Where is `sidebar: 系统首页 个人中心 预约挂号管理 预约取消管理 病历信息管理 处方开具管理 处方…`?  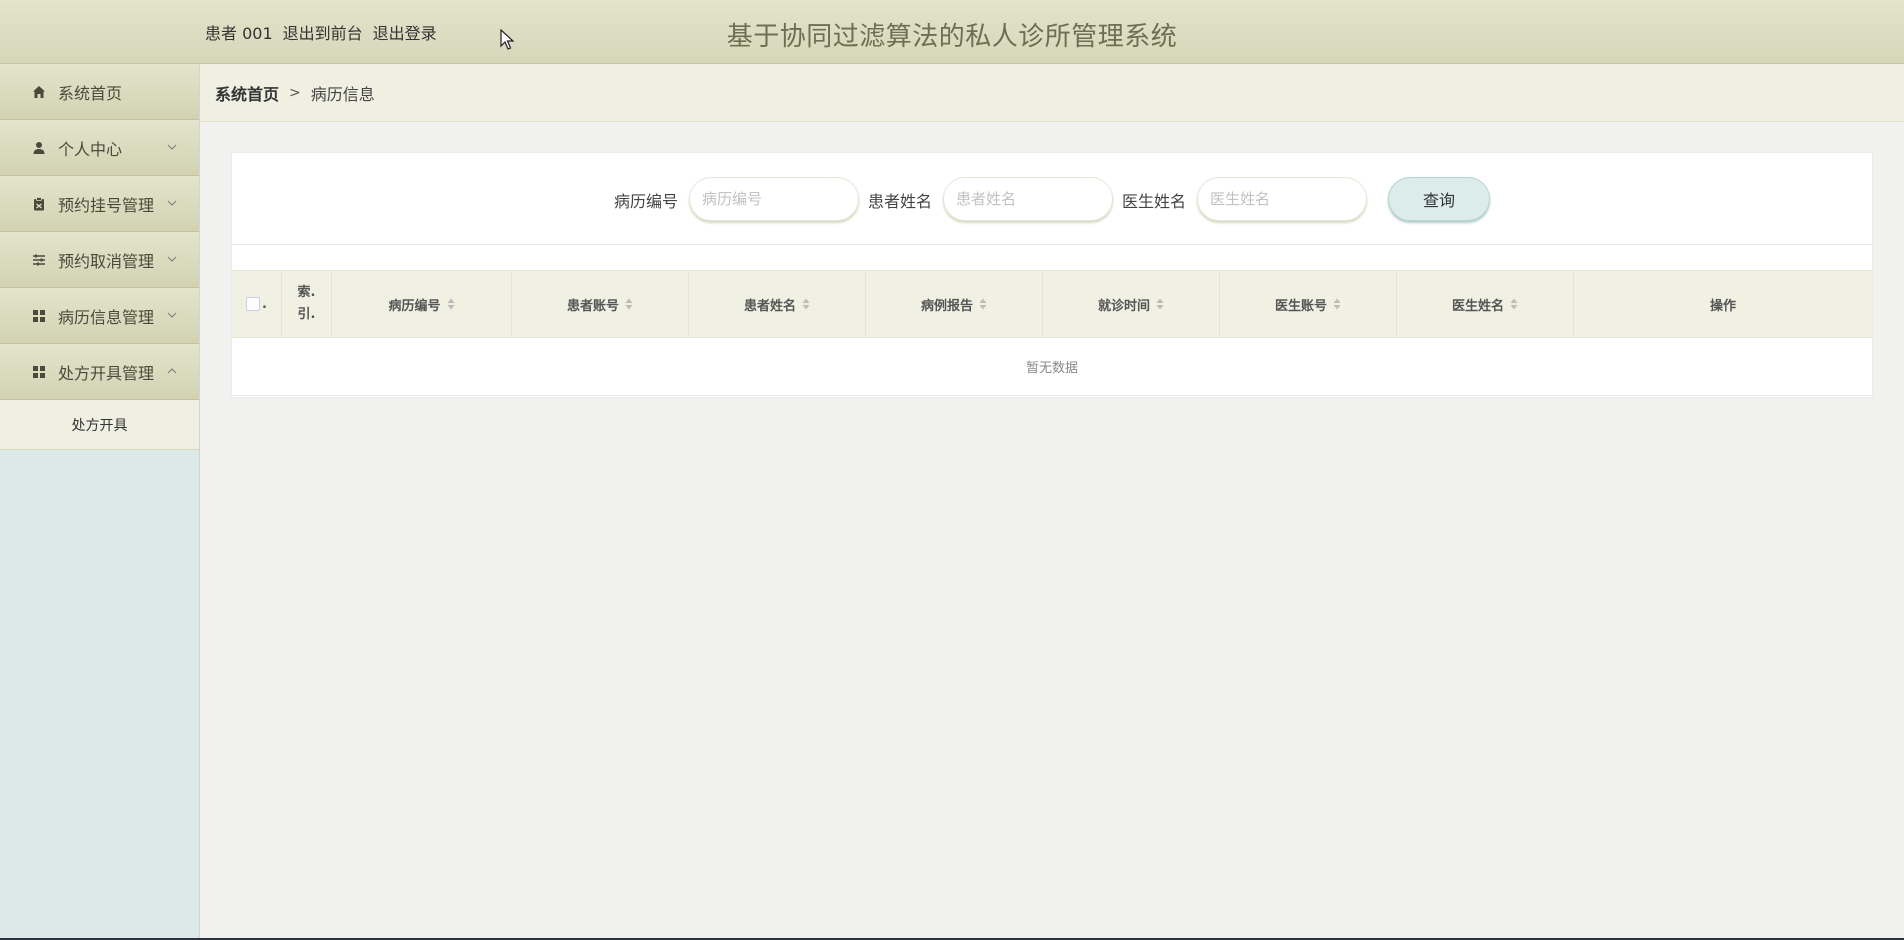 sidebar: 系统首页 个人中心 预约挂号管理 预约取消管理 病历信息管理 处方开具管理 处方… is located at coordinates (100, 501).